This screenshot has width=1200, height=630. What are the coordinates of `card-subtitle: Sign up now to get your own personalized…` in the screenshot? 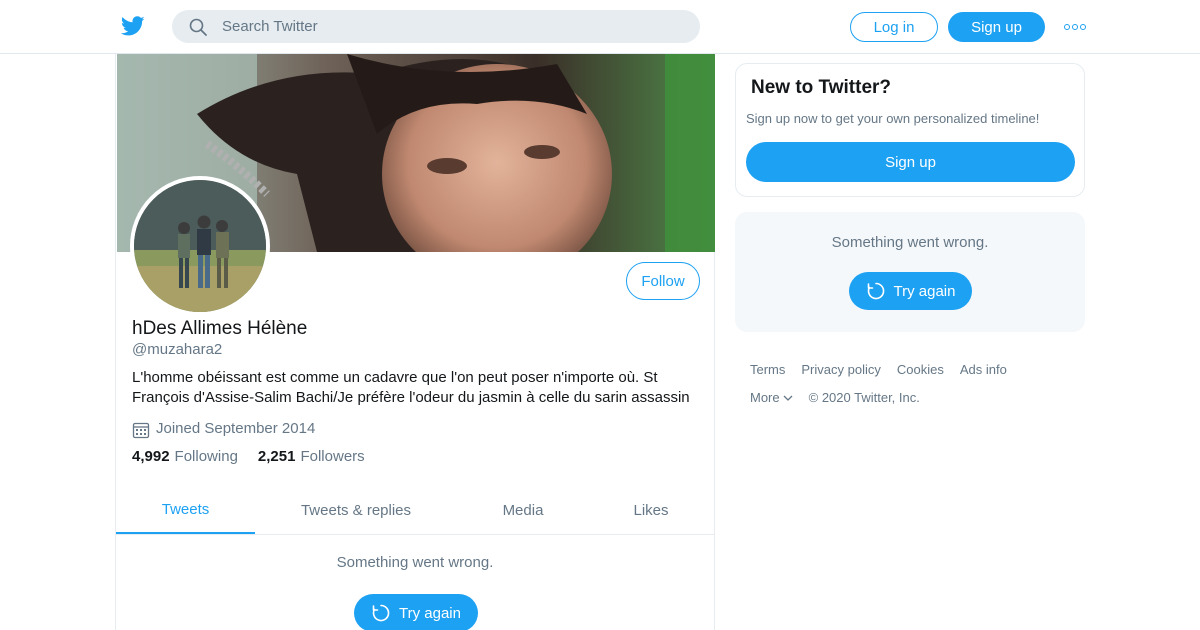 It's located at (893, 118).